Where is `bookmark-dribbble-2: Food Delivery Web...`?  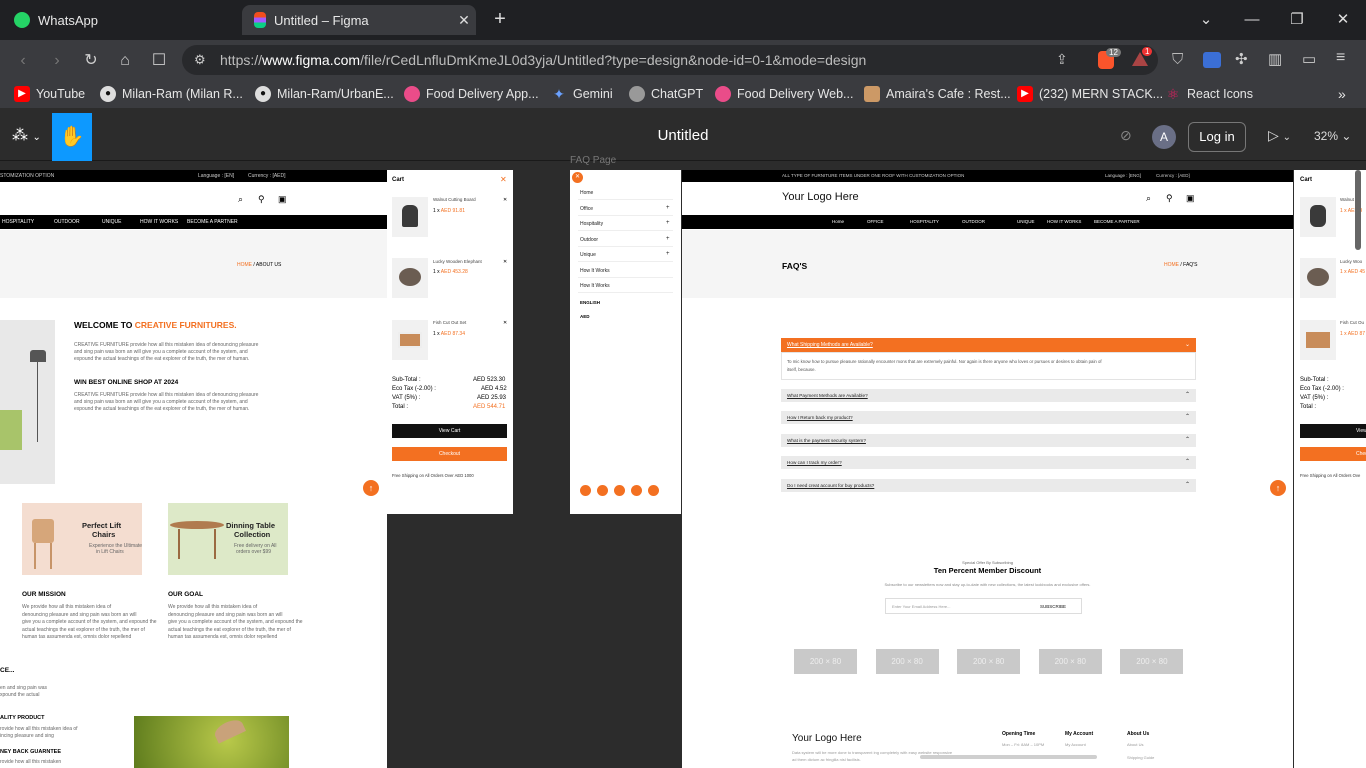 bookmark-dribbble-2: Food Delivery Web... is located at coordinates (784, 94).